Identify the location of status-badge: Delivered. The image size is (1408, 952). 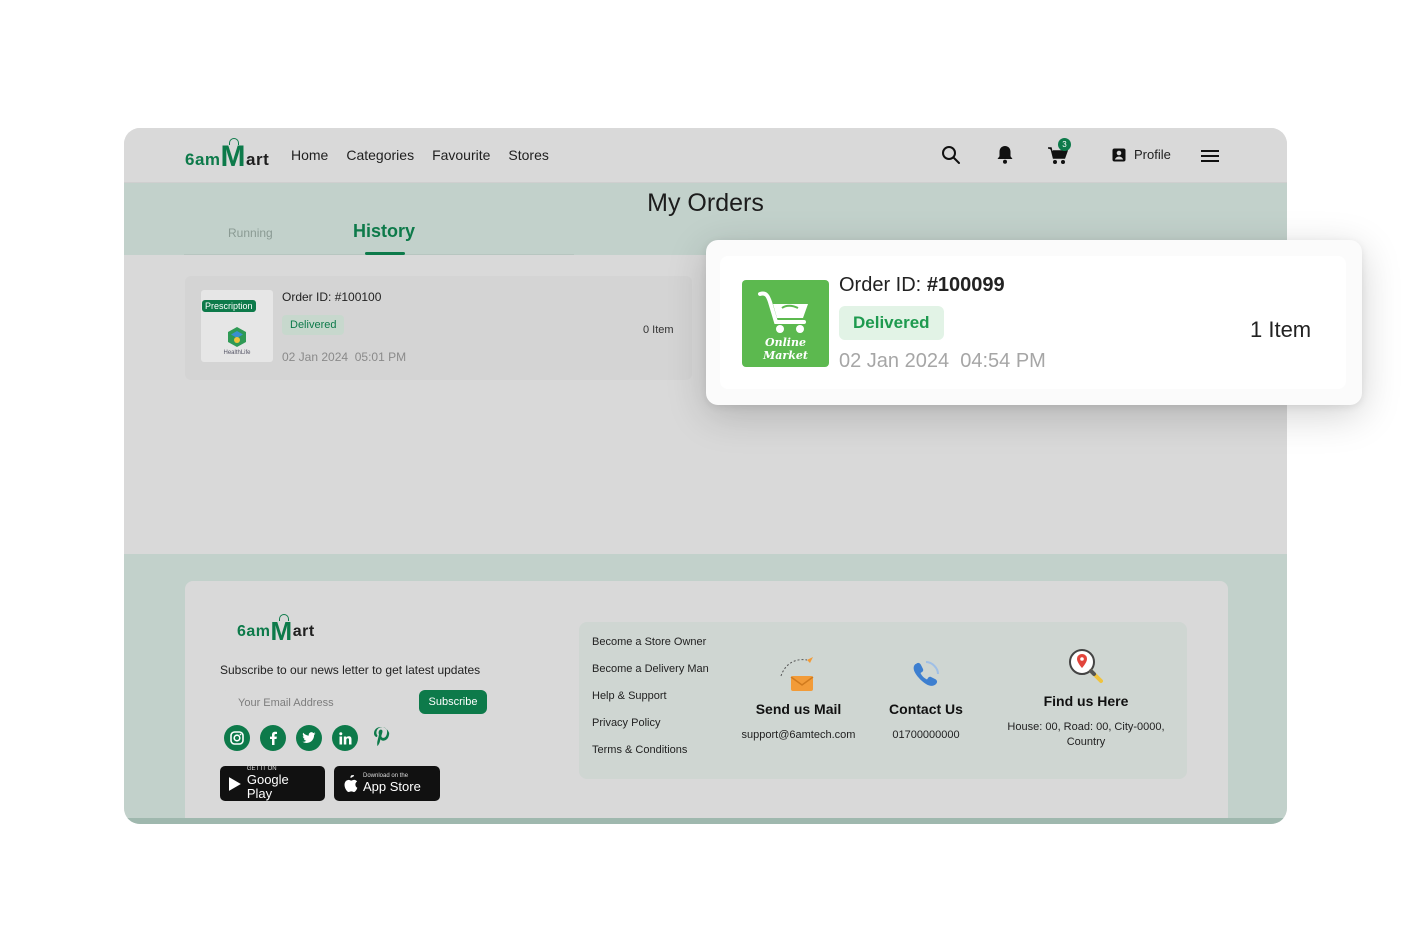
(313, 325).